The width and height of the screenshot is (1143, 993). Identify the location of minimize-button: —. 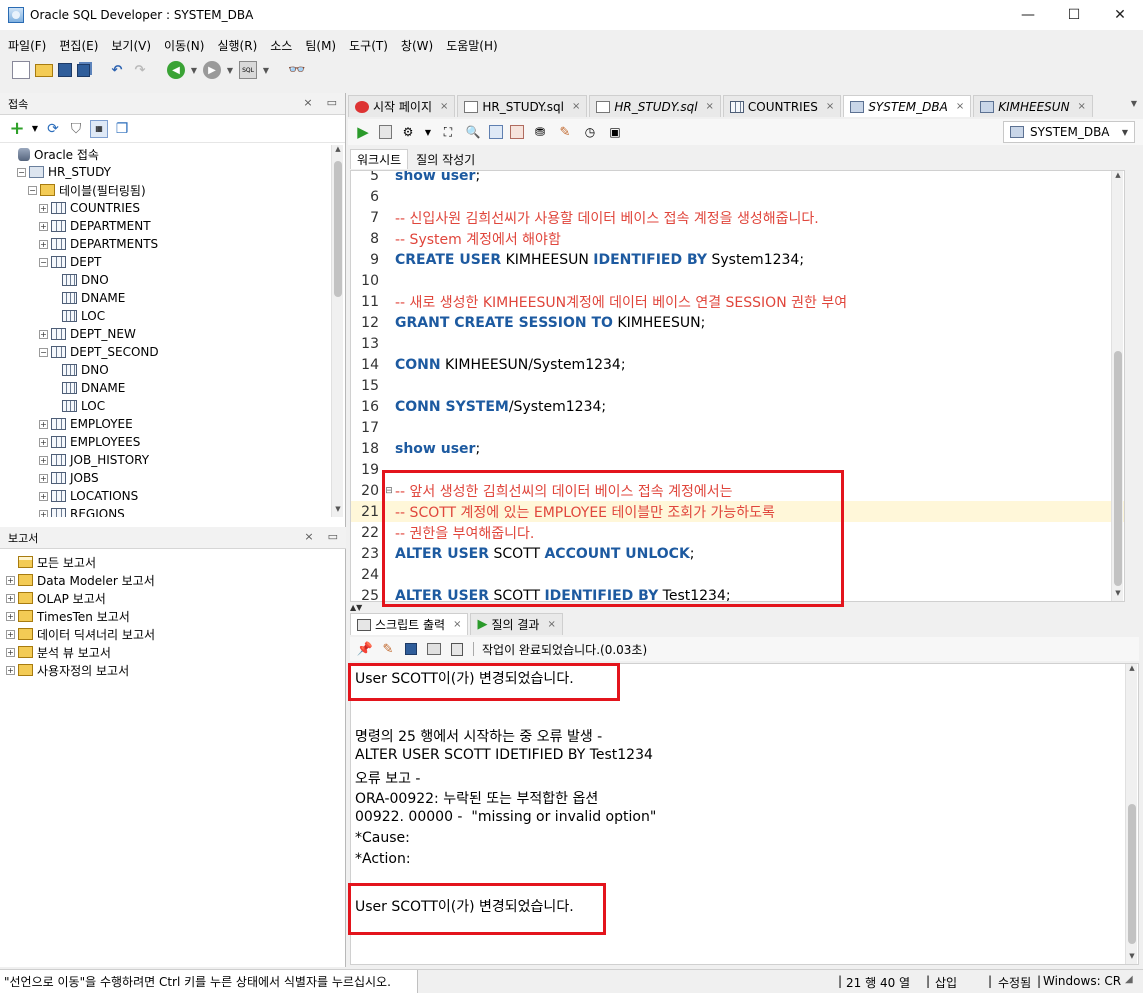
(1028, 15).